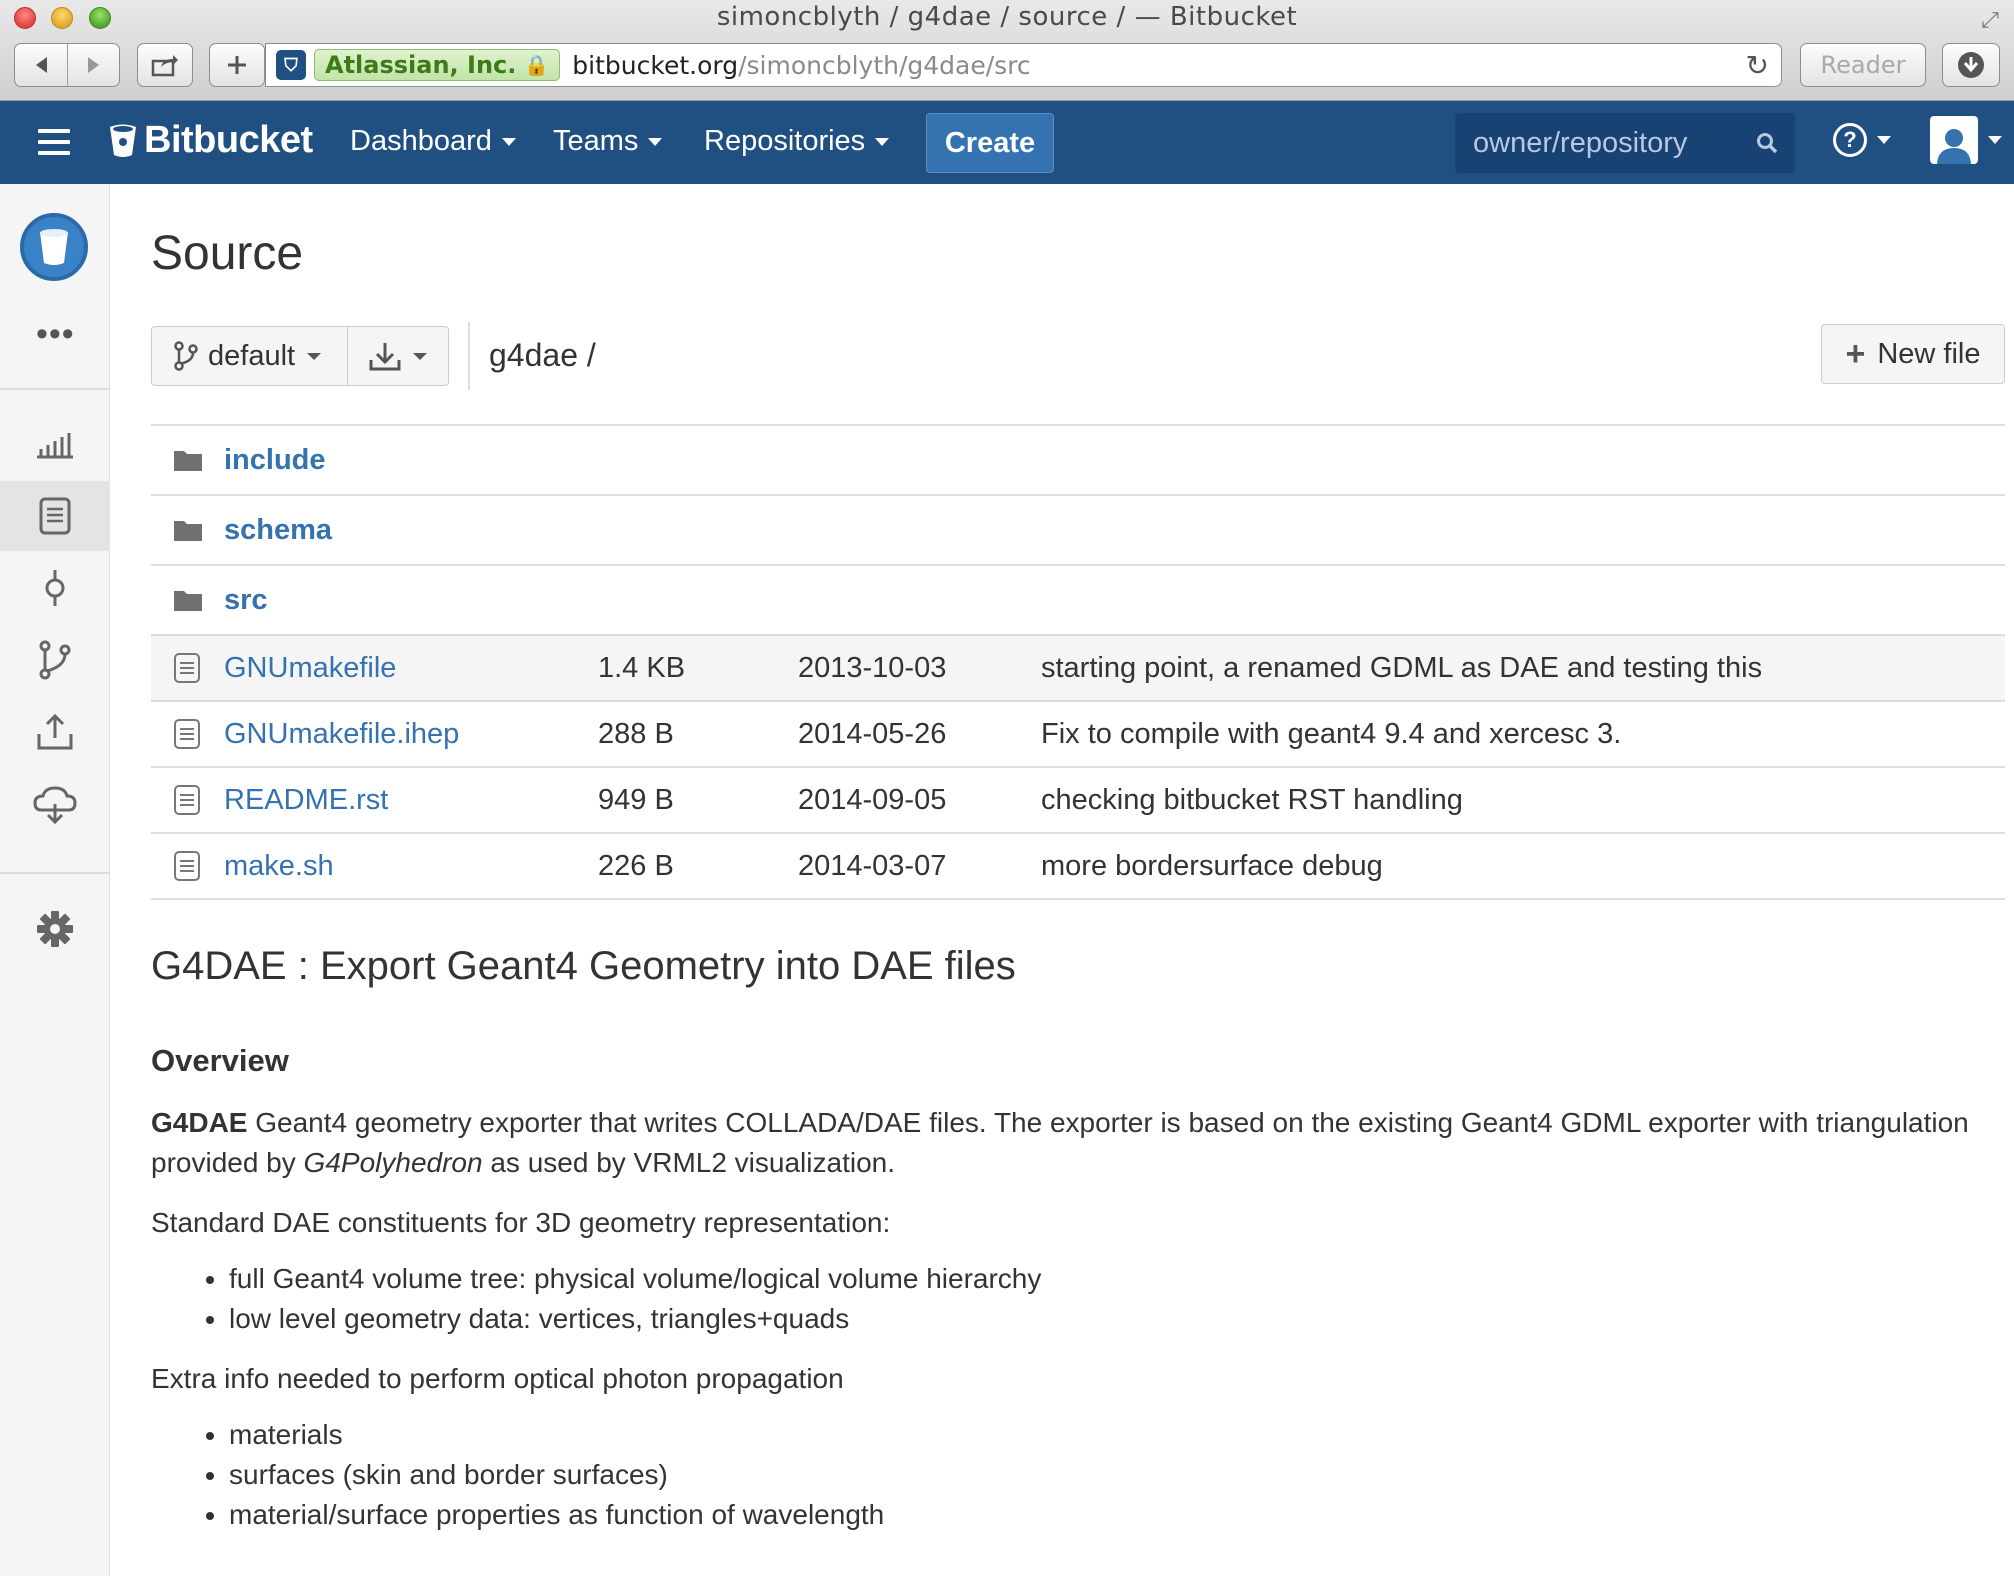 The height and width of the screenshot is (1576, 2014). I want to click on url-host: bitbucket.org, so click(655, 65).